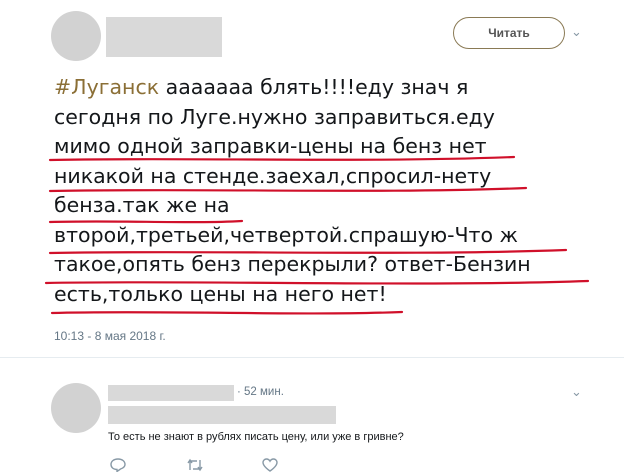  What do you see at coordinates (312, 357) in the screenshot?
I see `divider` at bounding box center [312, 357].